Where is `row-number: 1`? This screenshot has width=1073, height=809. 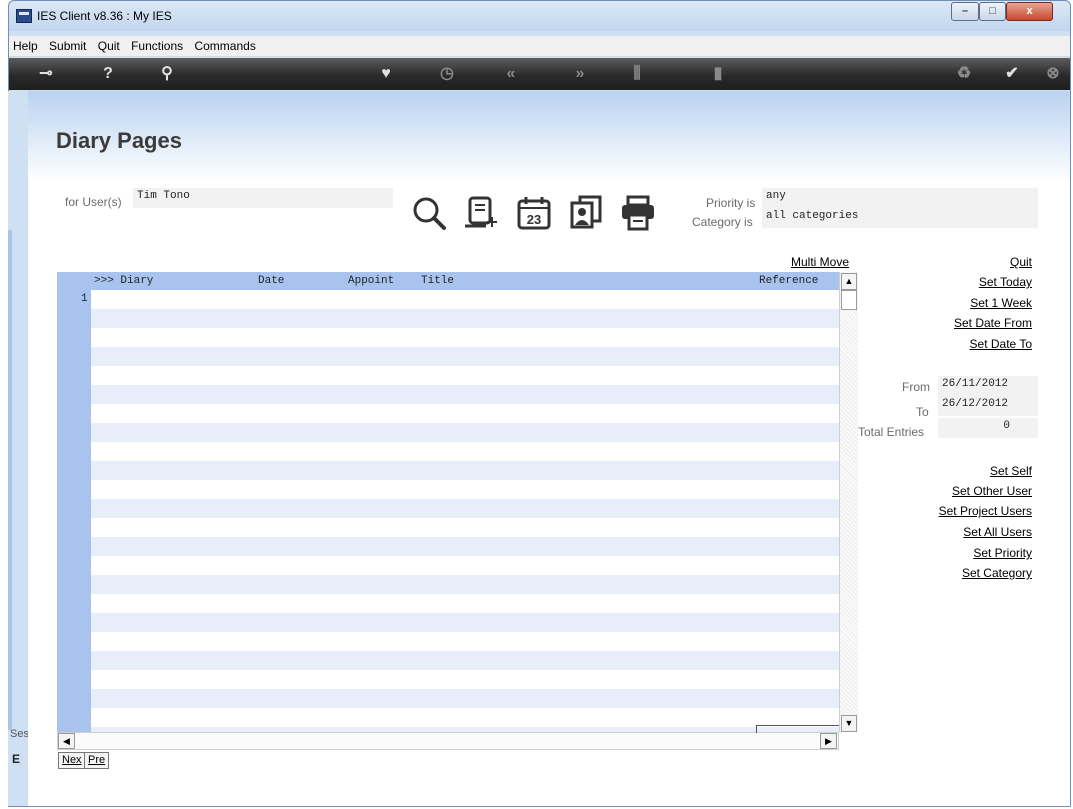
row-number: 1 is located at coordinates (84, 299).